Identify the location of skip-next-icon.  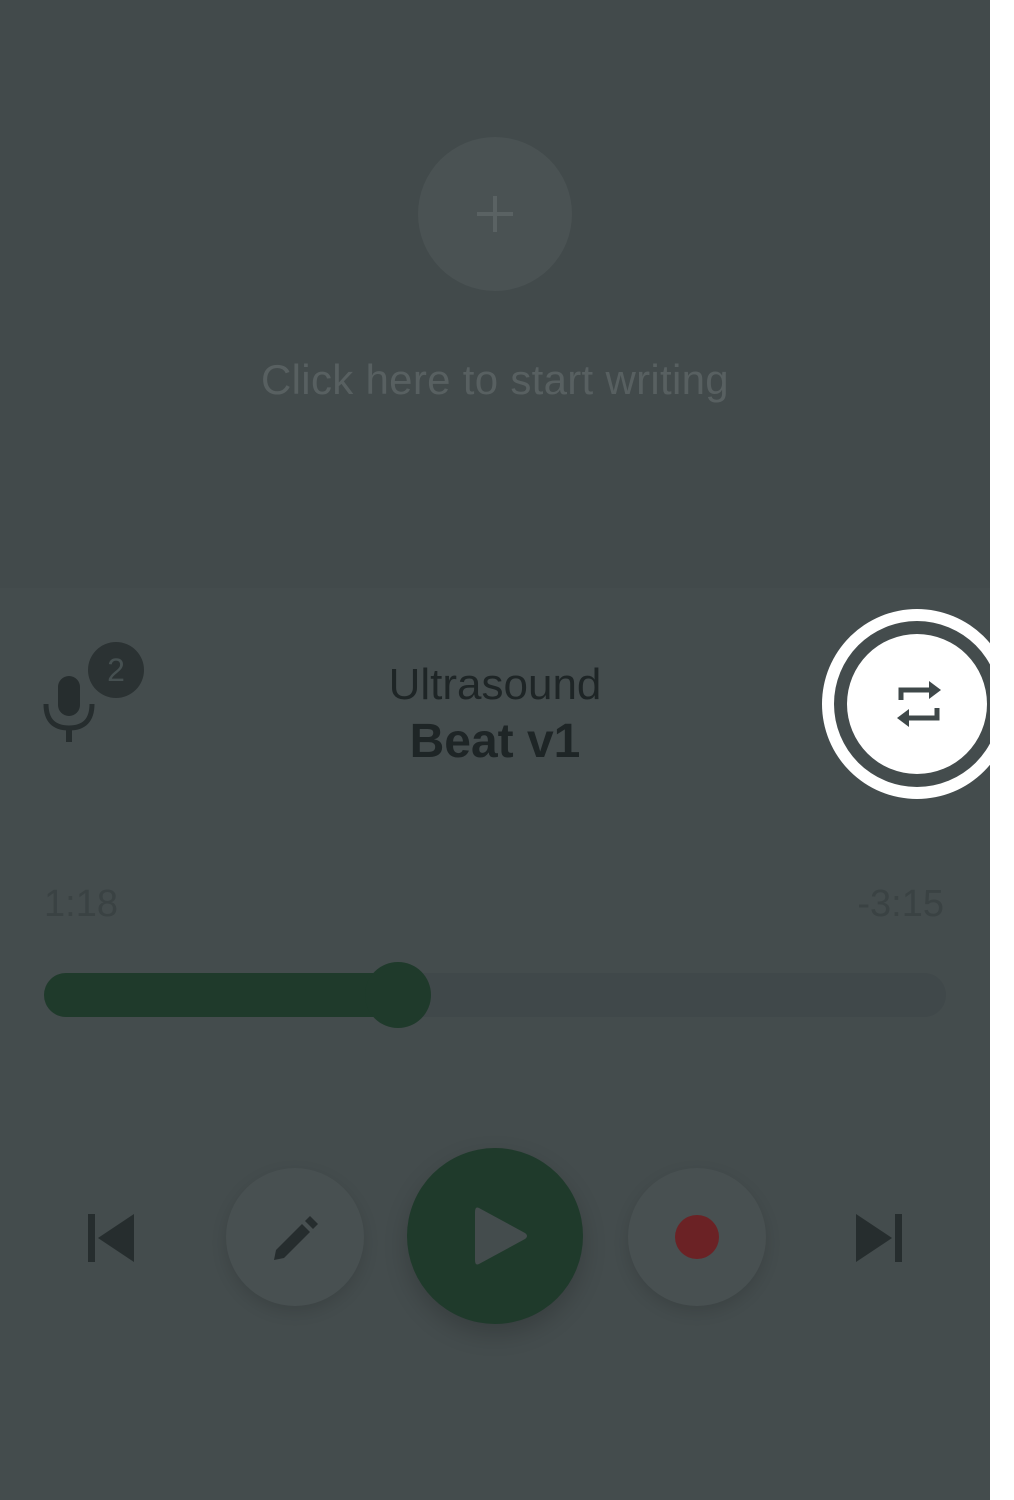
(879, 1238).